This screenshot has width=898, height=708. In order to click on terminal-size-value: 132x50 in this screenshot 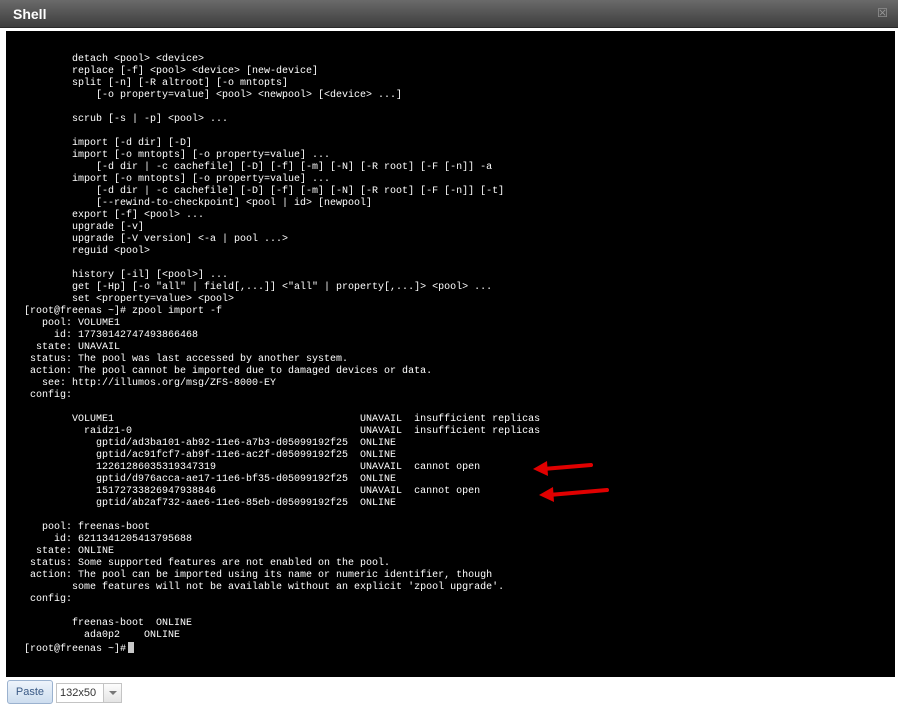, I will do `click(78, 693)`.